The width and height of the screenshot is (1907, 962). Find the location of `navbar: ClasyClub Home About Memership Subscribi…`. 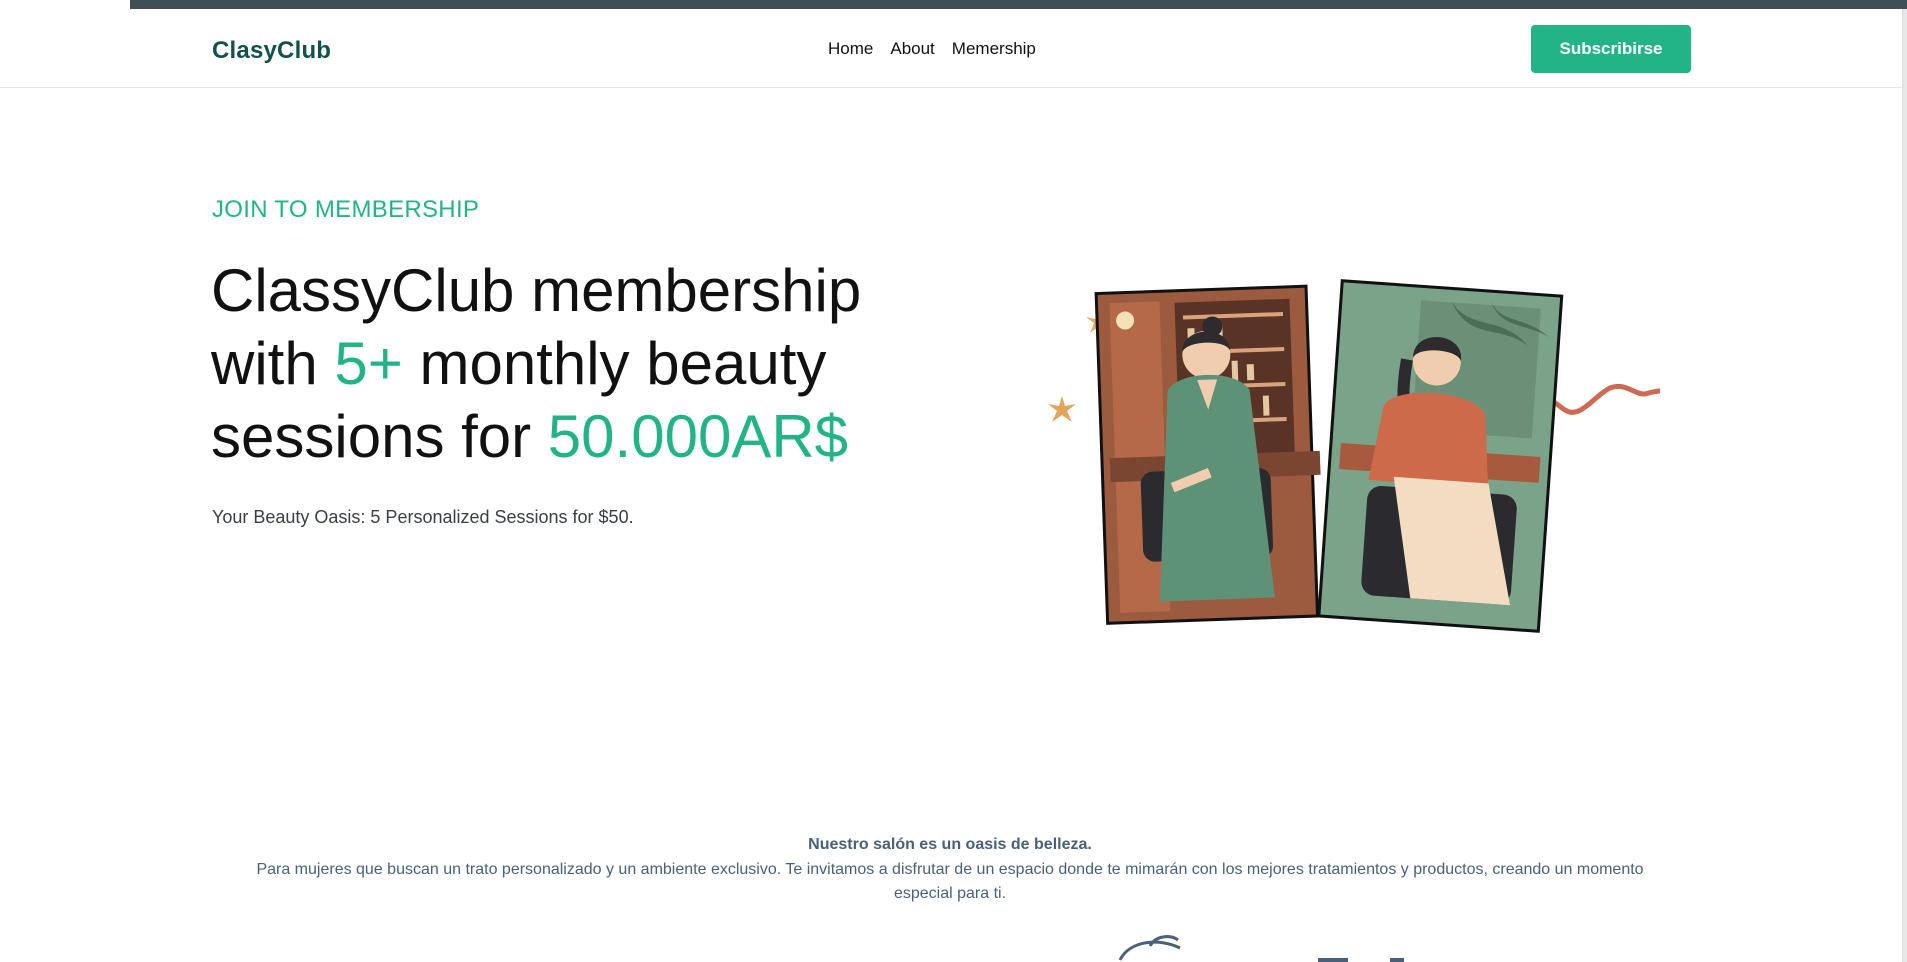

navbar: ClasyClub Home About Memership Subscribi… is located at coordinates (951, 48).